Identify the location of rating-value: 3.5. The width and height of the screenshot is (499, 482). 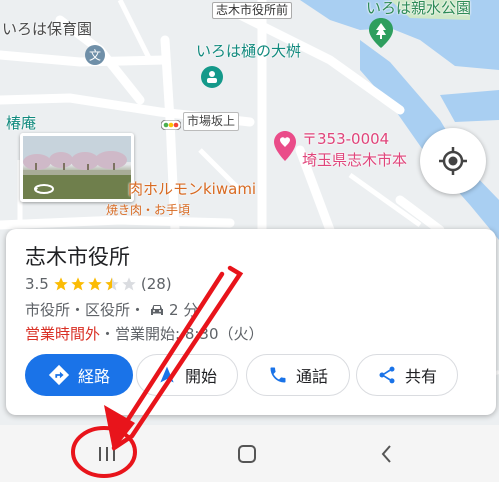
(37, 284).